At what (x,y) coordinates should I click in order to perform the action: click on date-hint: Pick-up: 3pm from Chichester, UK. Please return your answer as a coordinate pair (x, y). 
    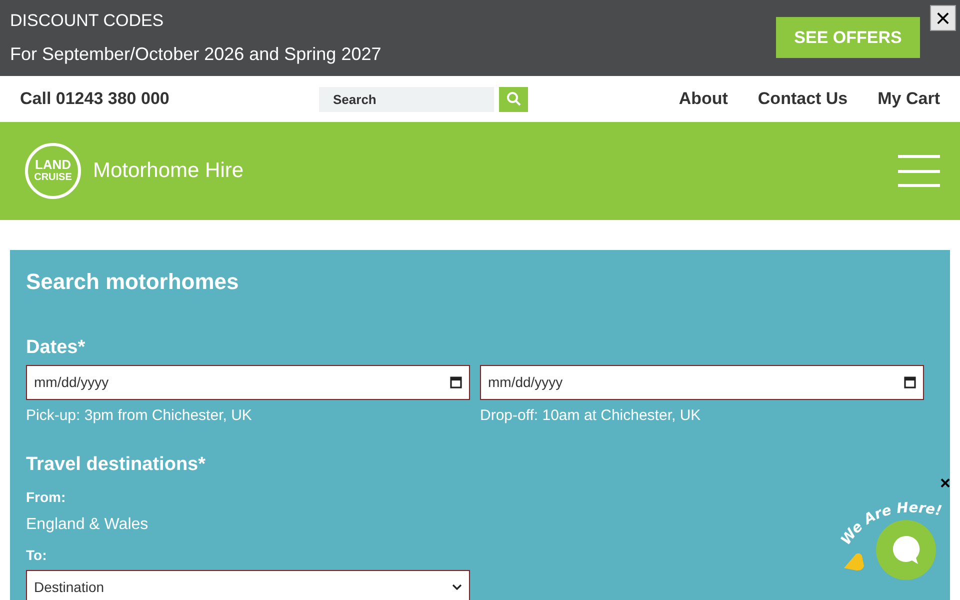
    Looking at the image, I should click on (139, 416).